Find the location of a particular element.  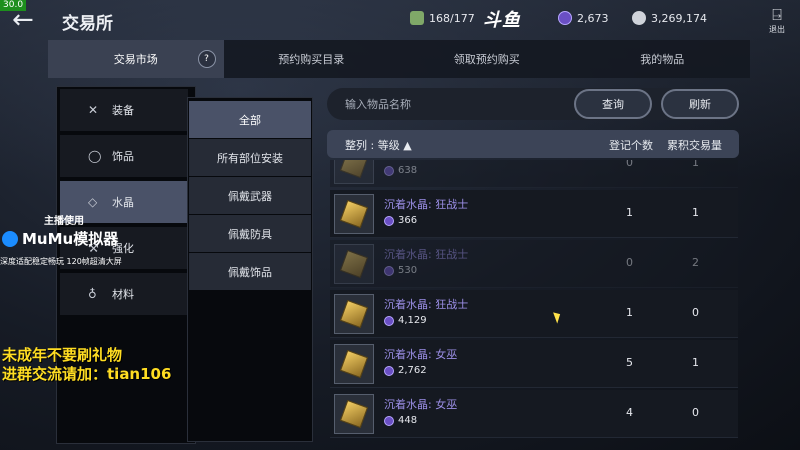

back-arrow-icon: ← is located at coordinates (27, 20).